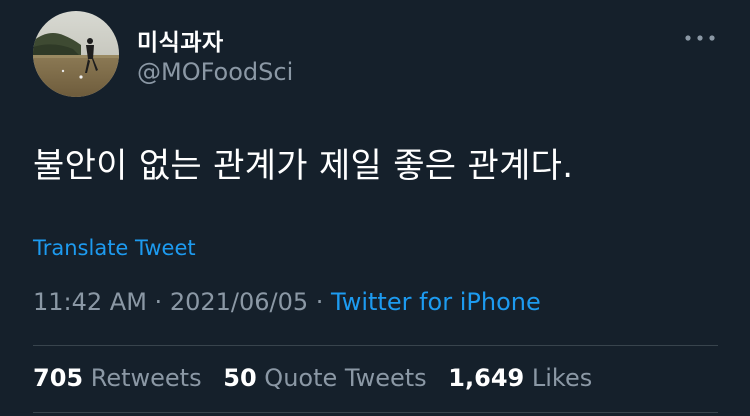 Image resolution: width=750 pixels, height=416 pixels. What do you see at coordinates (239, 302) in the screenshot?
I see `tweet-date: 2021/06/05` at bounding box center [239, 302].